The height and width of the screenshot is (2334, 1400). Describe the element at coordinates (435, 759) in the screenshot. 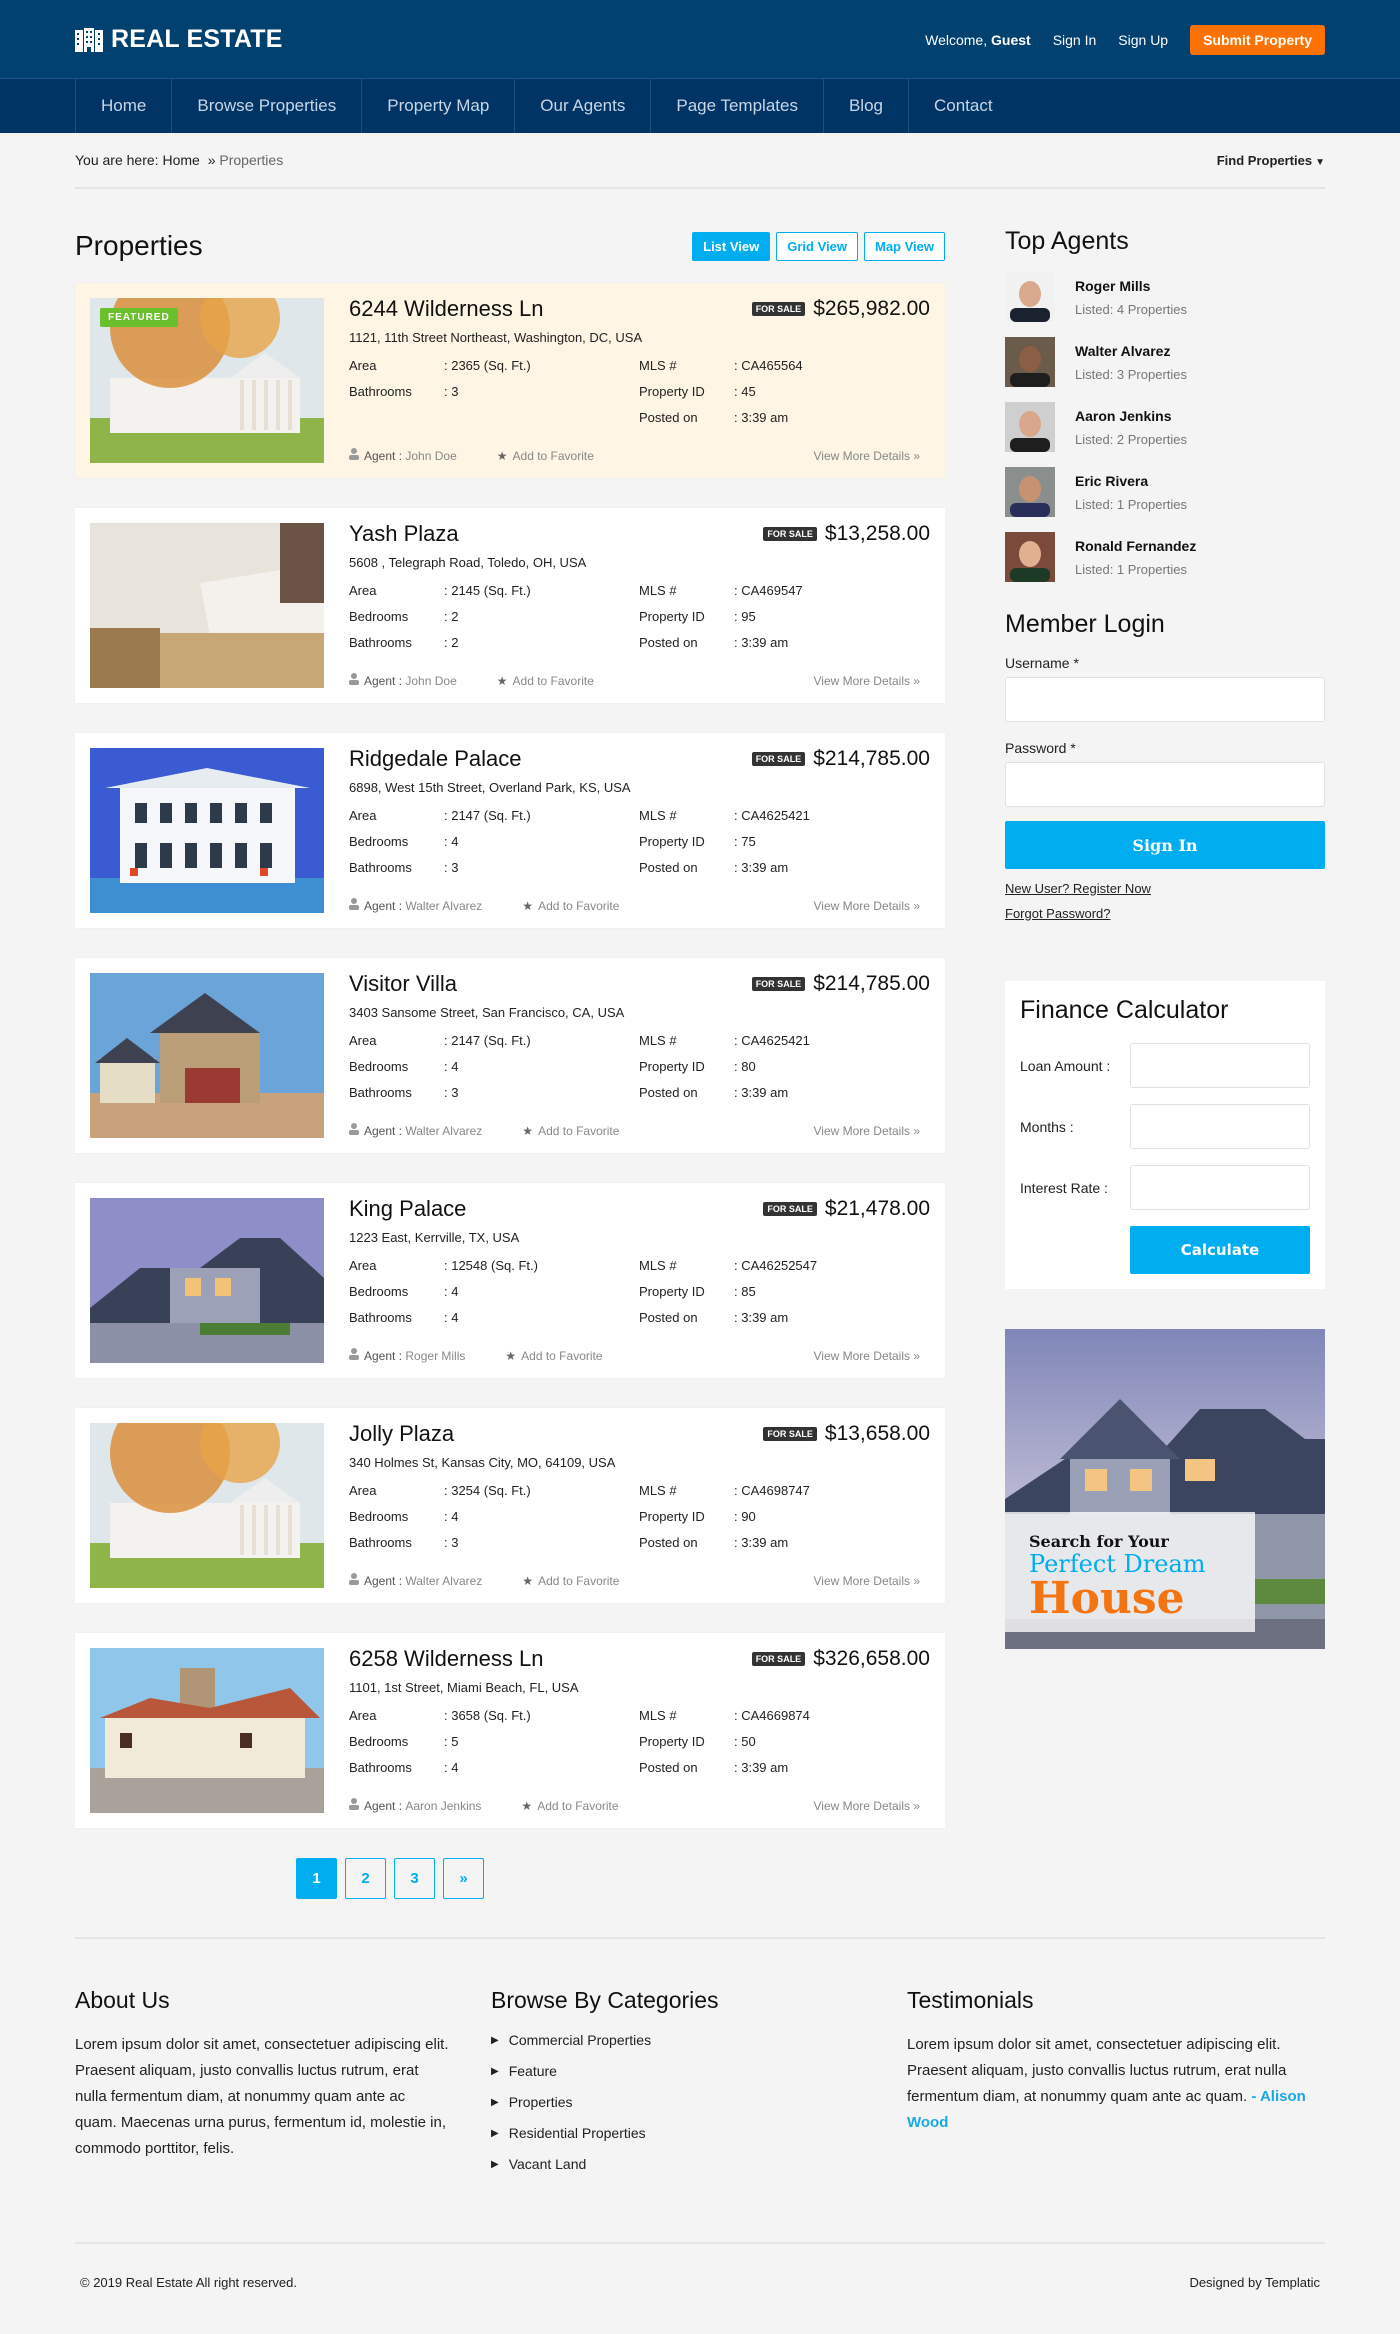

I see `property-title: Ridgedale Palace` at that location.